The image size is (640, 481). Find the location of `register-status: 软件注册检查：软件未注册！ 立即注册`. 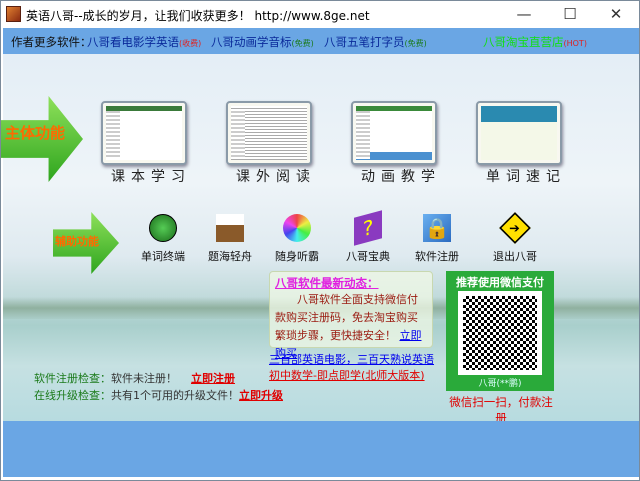

register-status: 软件注册检查：软件未注册！ 立即注册 is located at coordinates (134, 378).